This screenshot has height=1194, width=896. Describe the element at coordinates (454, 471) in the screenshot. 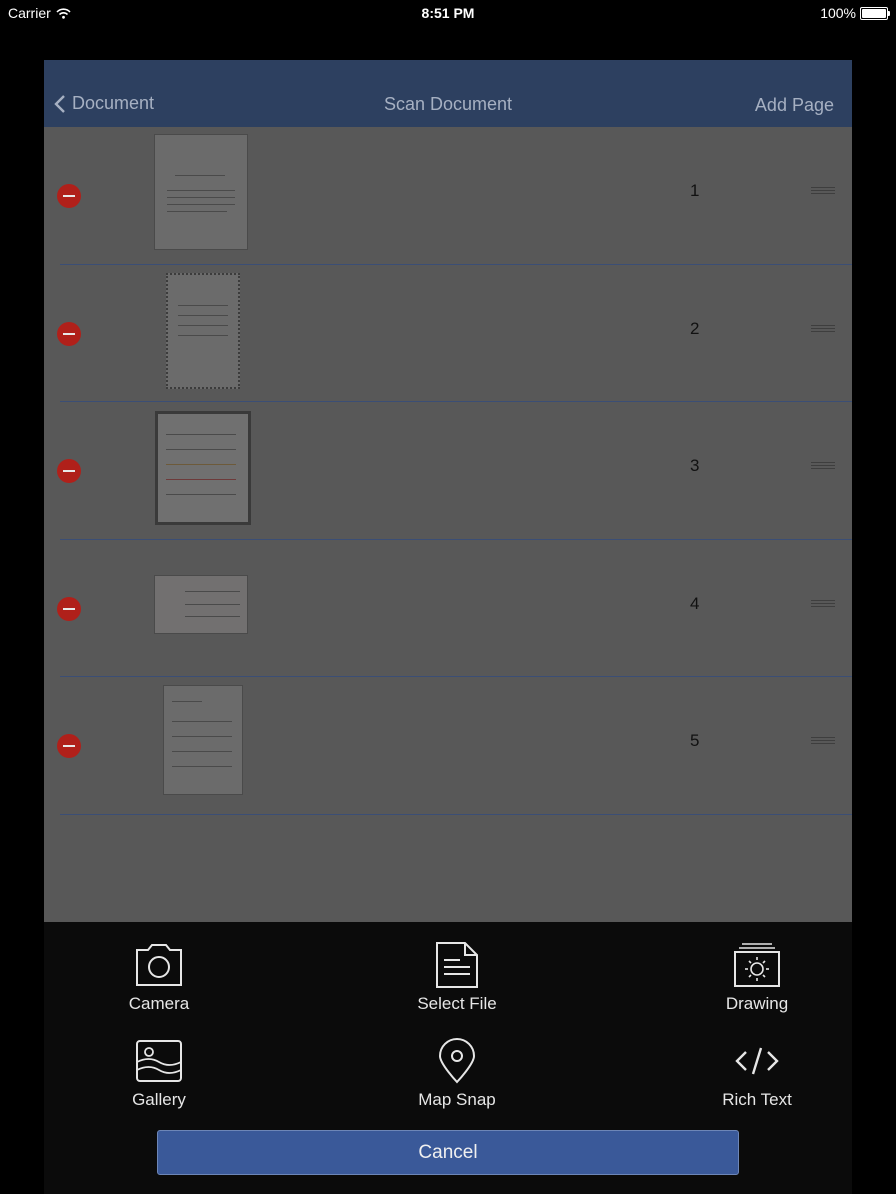

I see `page-row: 3` at that location.